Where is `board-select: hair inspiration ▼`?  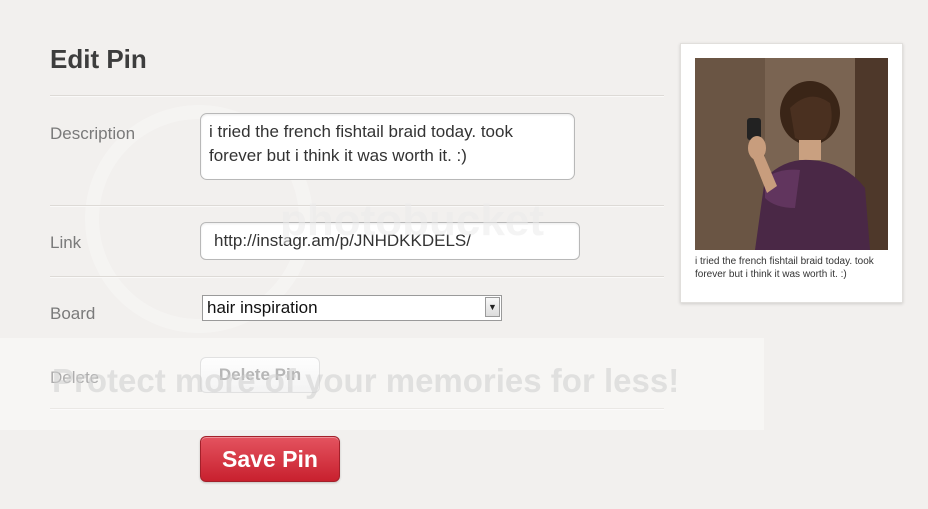
board-select: hair inspiration ▼ is located at coordinates (352, 308).